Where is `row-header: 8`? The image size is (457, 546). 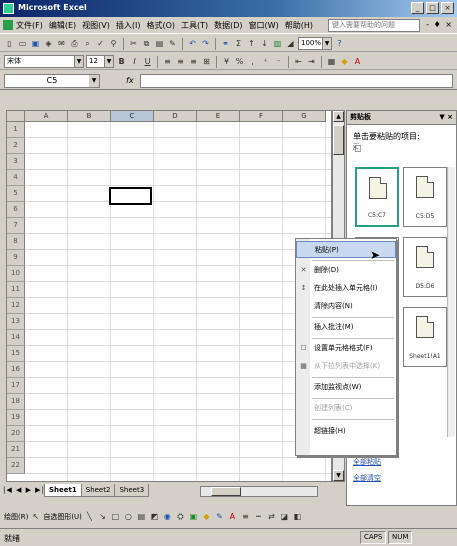 row-header: 8 is located at coordinates (16, 242).